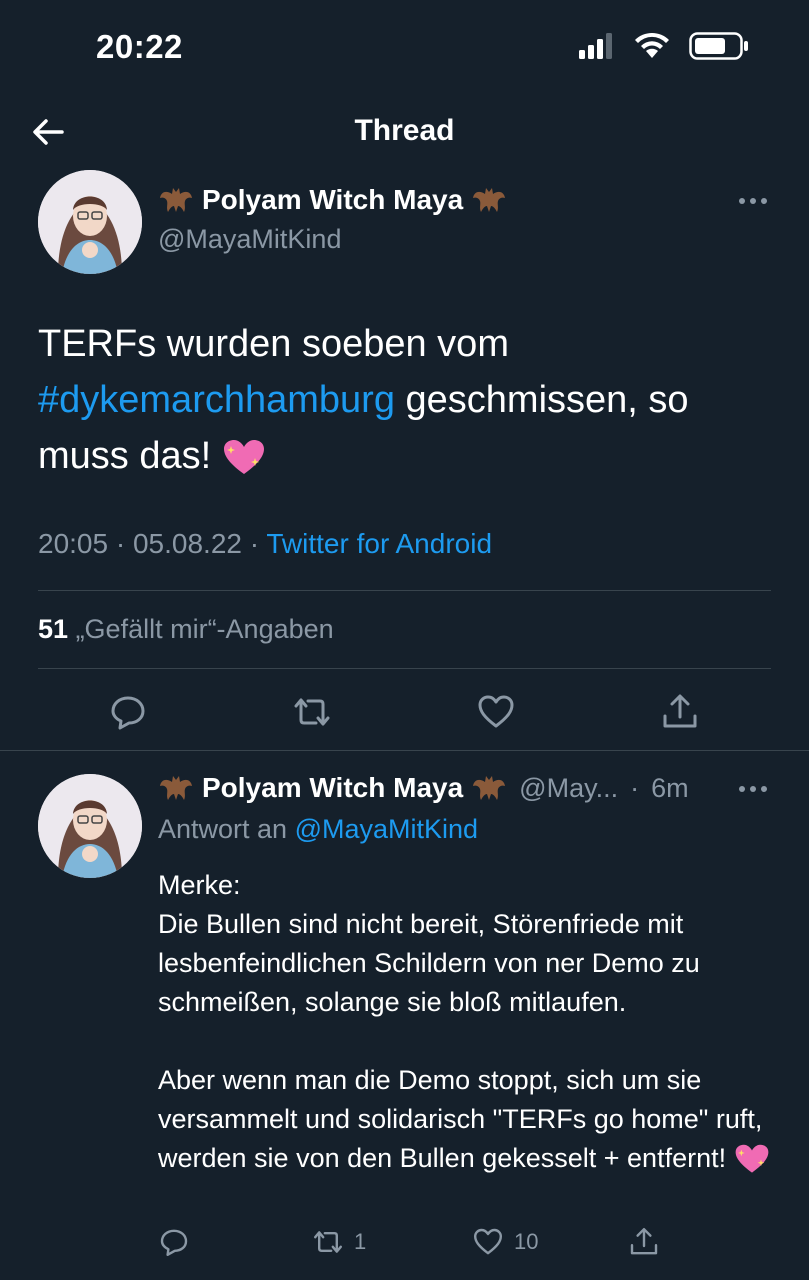 The image size is (809, 1280). Describe the element at coordinates (187, 543) in the screenshot. I see `tweet-date: 05.08.22` at that location.